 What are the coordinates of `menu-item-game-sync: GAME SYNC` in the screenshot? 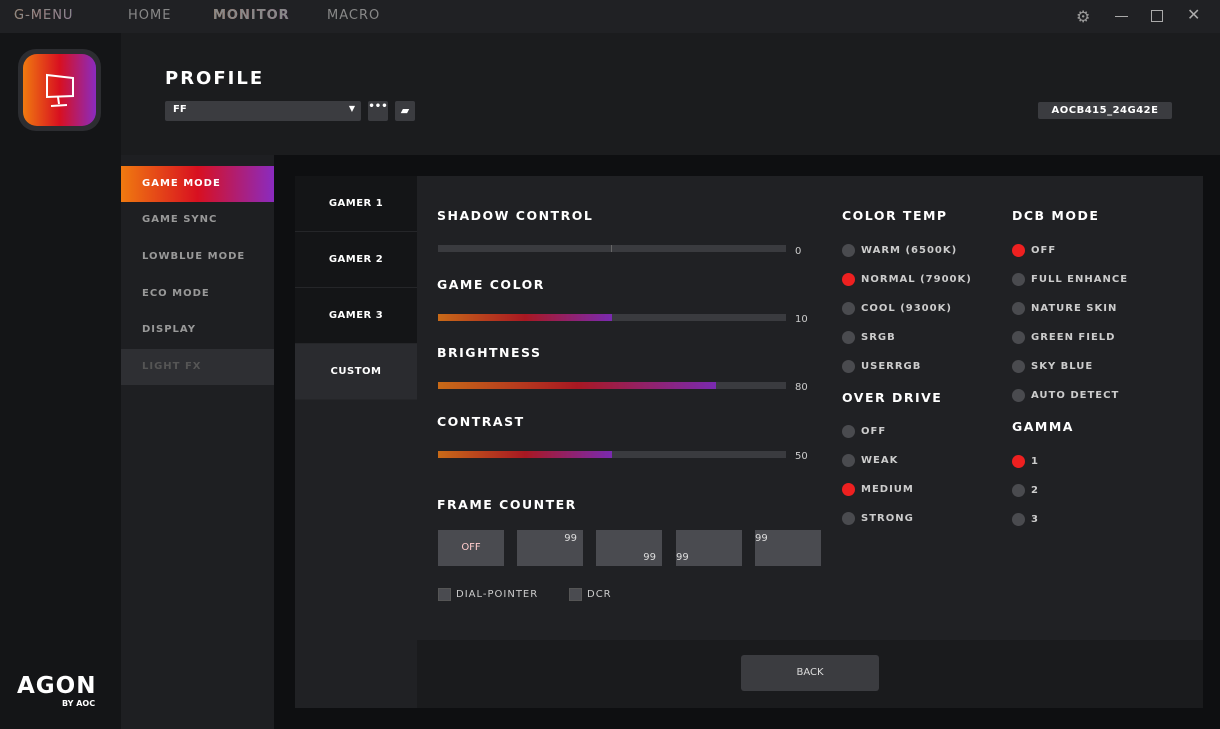 It's located at (197, 220).